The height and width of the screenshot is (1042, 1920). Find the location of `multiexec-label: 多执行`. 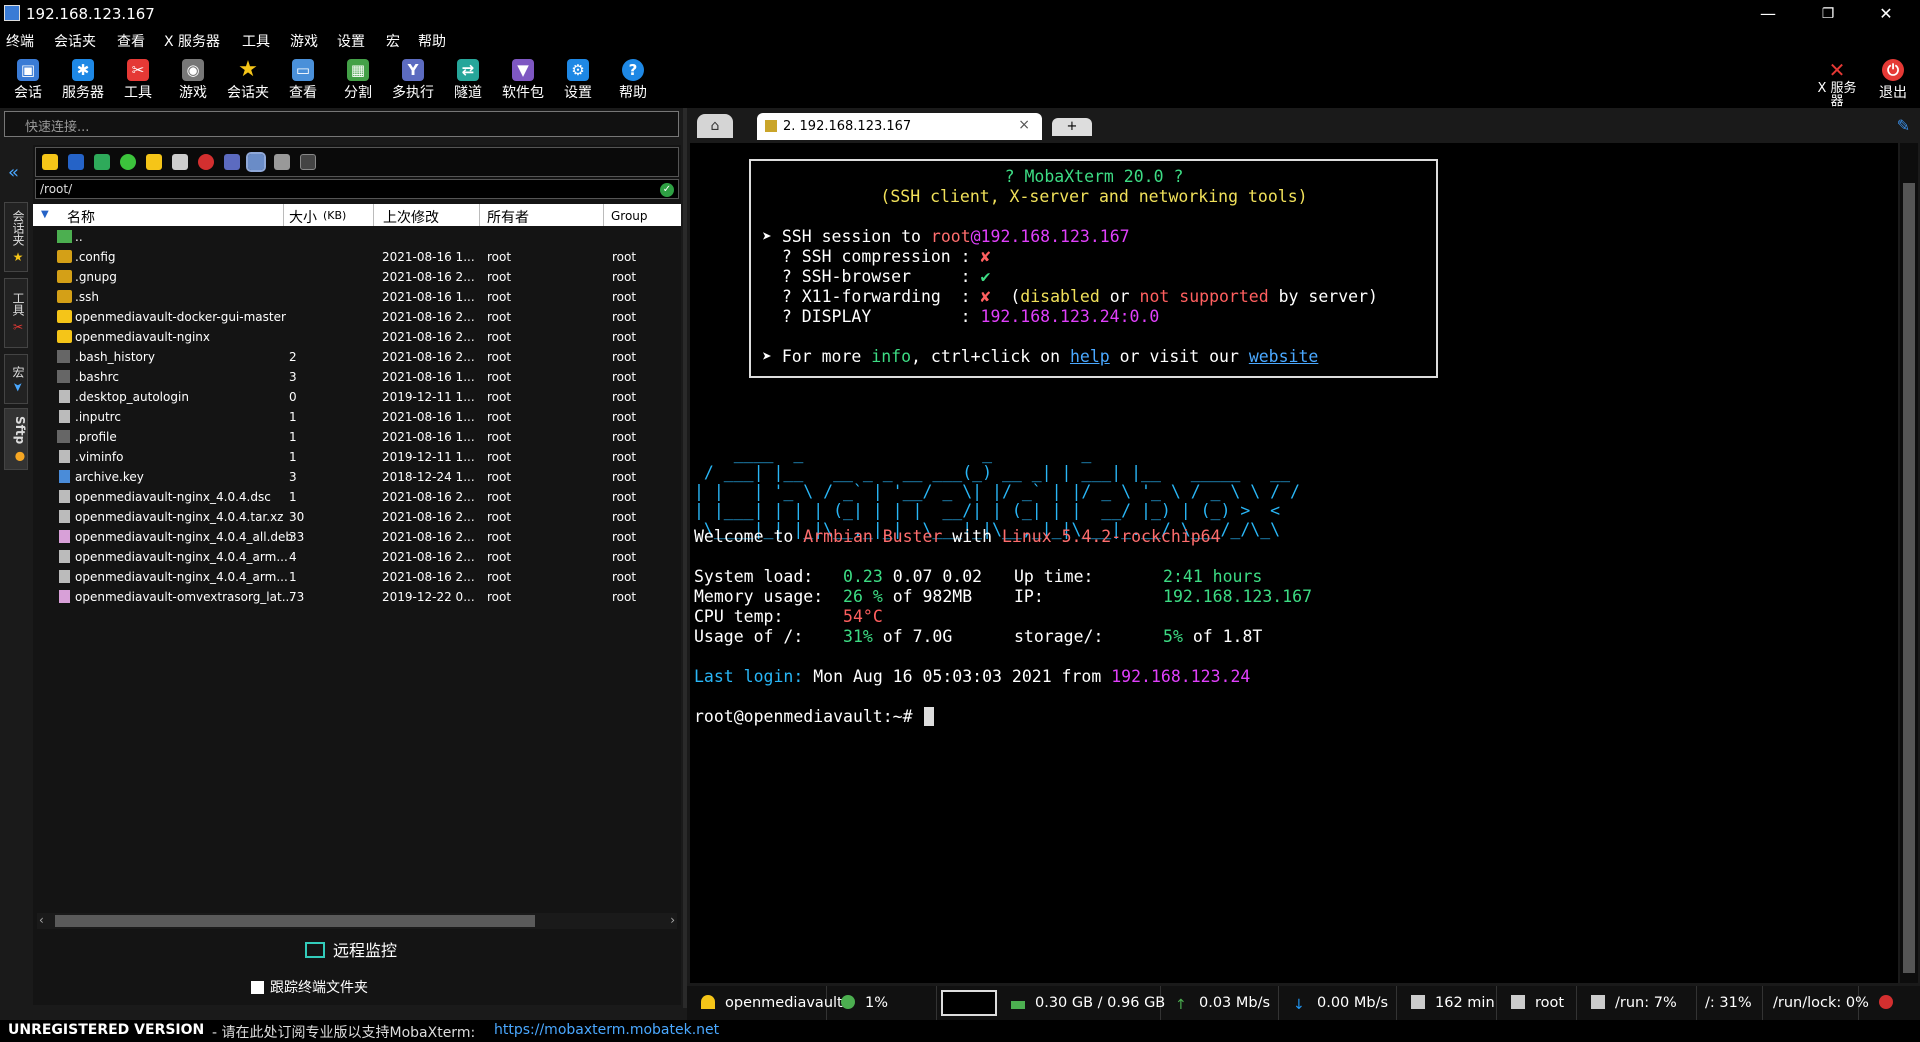

multiexec-label: 多执行 is located at coordinates (413, 93).